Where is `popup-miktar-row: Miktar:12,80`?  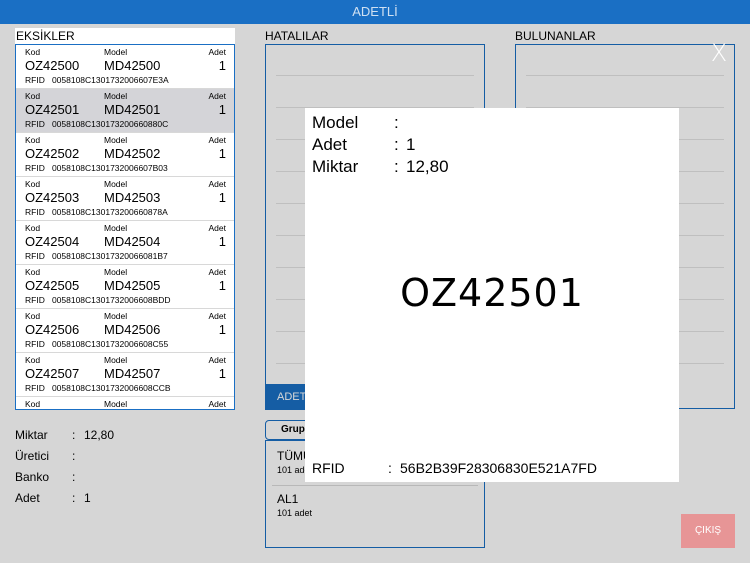
popup-miktar-row: Miktar:12,80 is located at coordinates (380, 166).